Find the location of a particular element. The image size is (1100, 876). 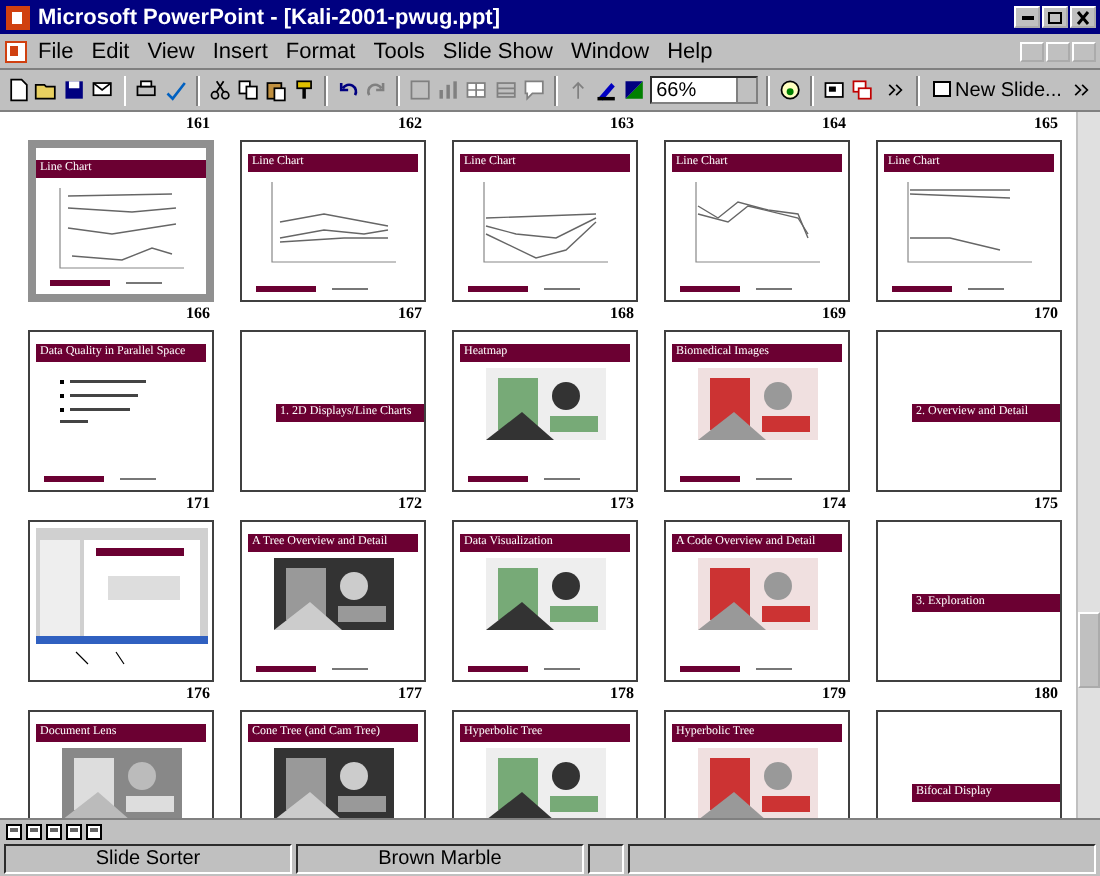

slide-number: 167 is located at coordinates (410, 314).